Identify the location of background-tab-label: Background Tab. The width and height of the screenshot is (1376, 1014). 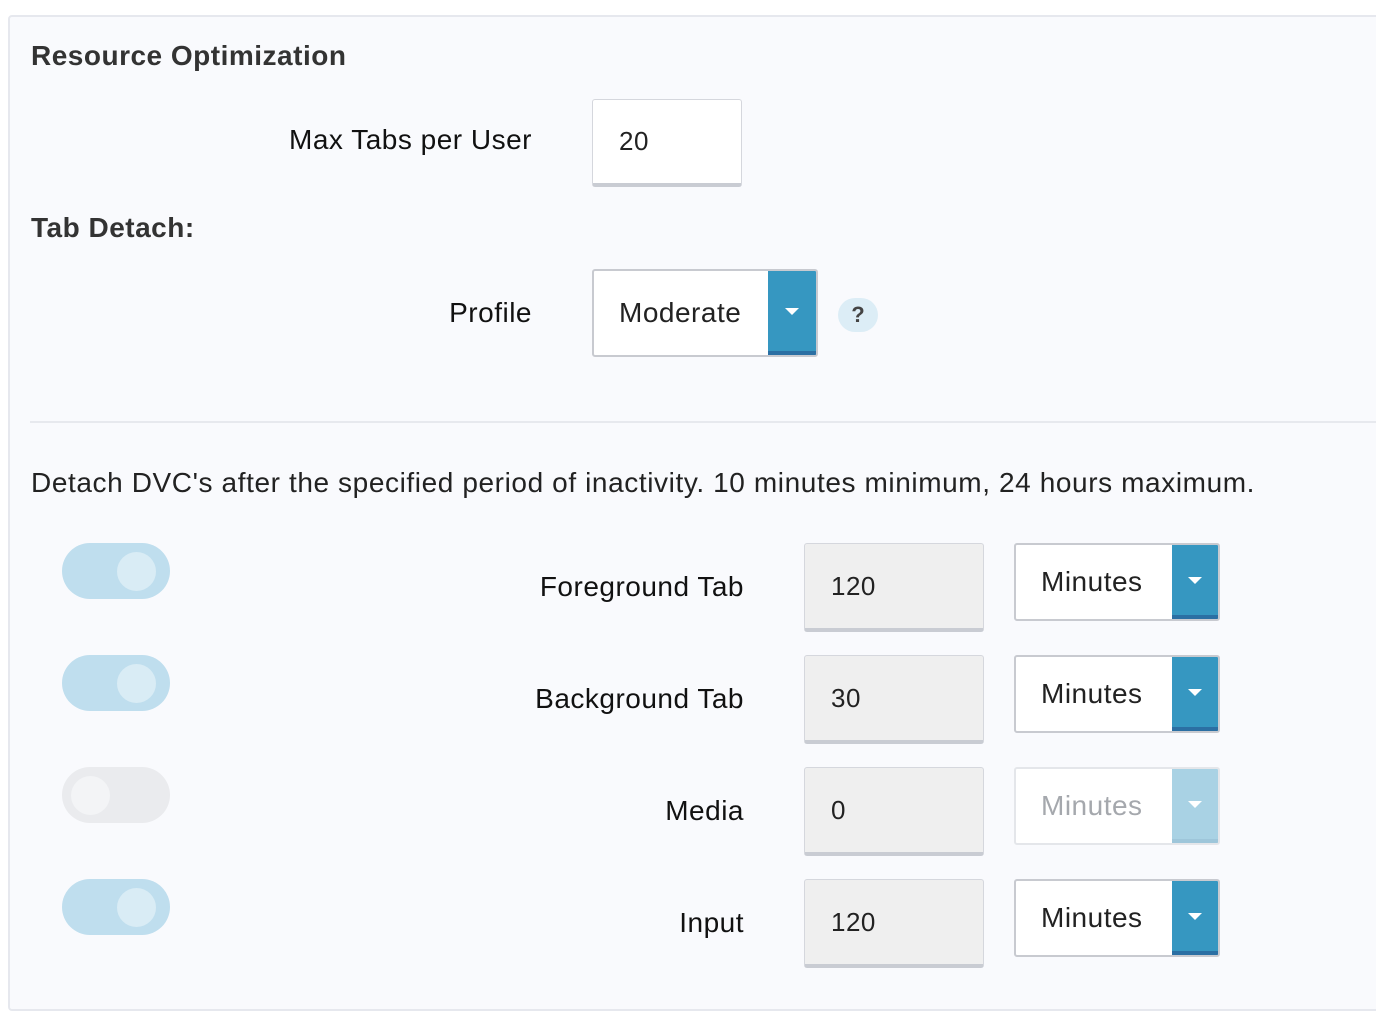
(639, 698).